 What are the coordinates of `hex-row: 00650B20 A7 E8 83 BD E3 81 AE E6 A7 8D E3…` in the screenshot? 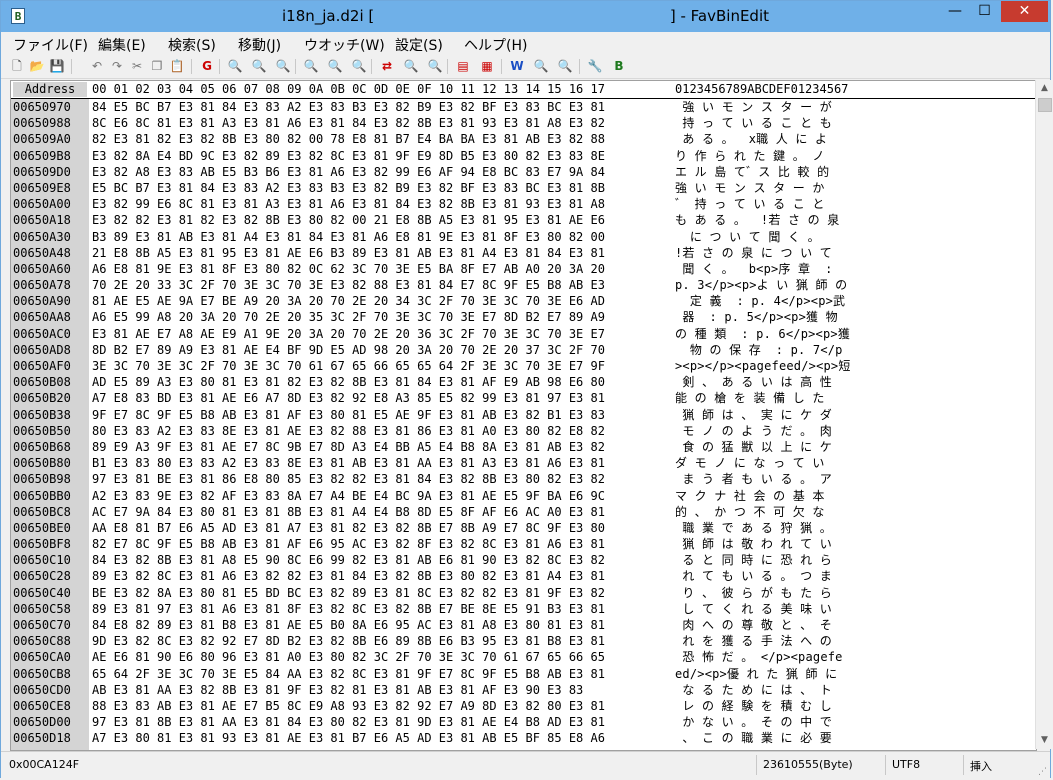 It's located at (523, 398).